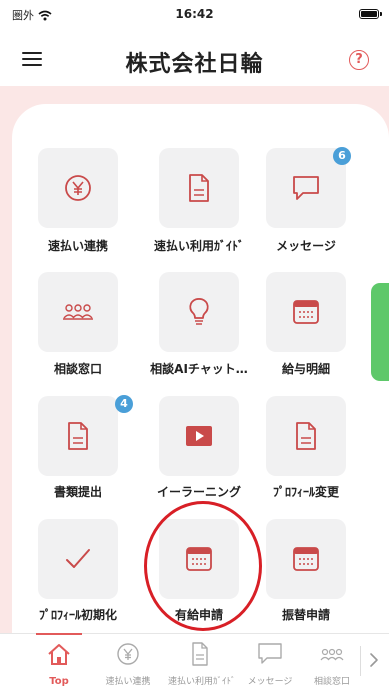  What do you see at coordinates (77, 246) in the screenshot?
I see `menu-label-0: 速払い連携` at bounding box center [77, 246].